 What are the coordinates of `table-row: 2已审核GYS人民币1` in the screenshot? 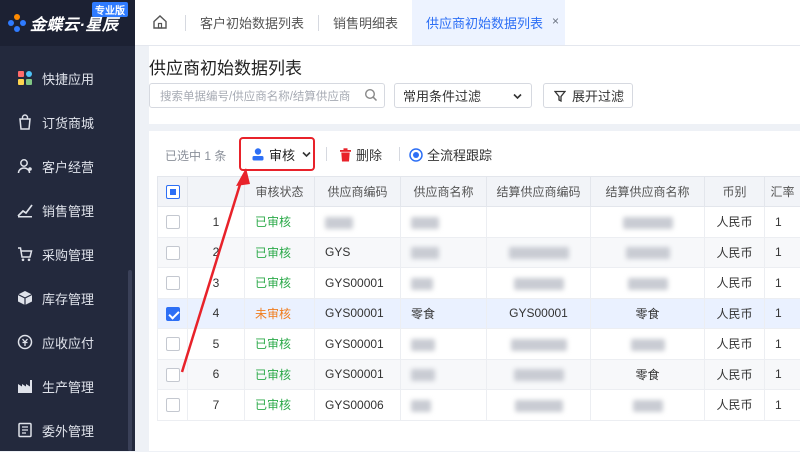 It's located at (479, 252).